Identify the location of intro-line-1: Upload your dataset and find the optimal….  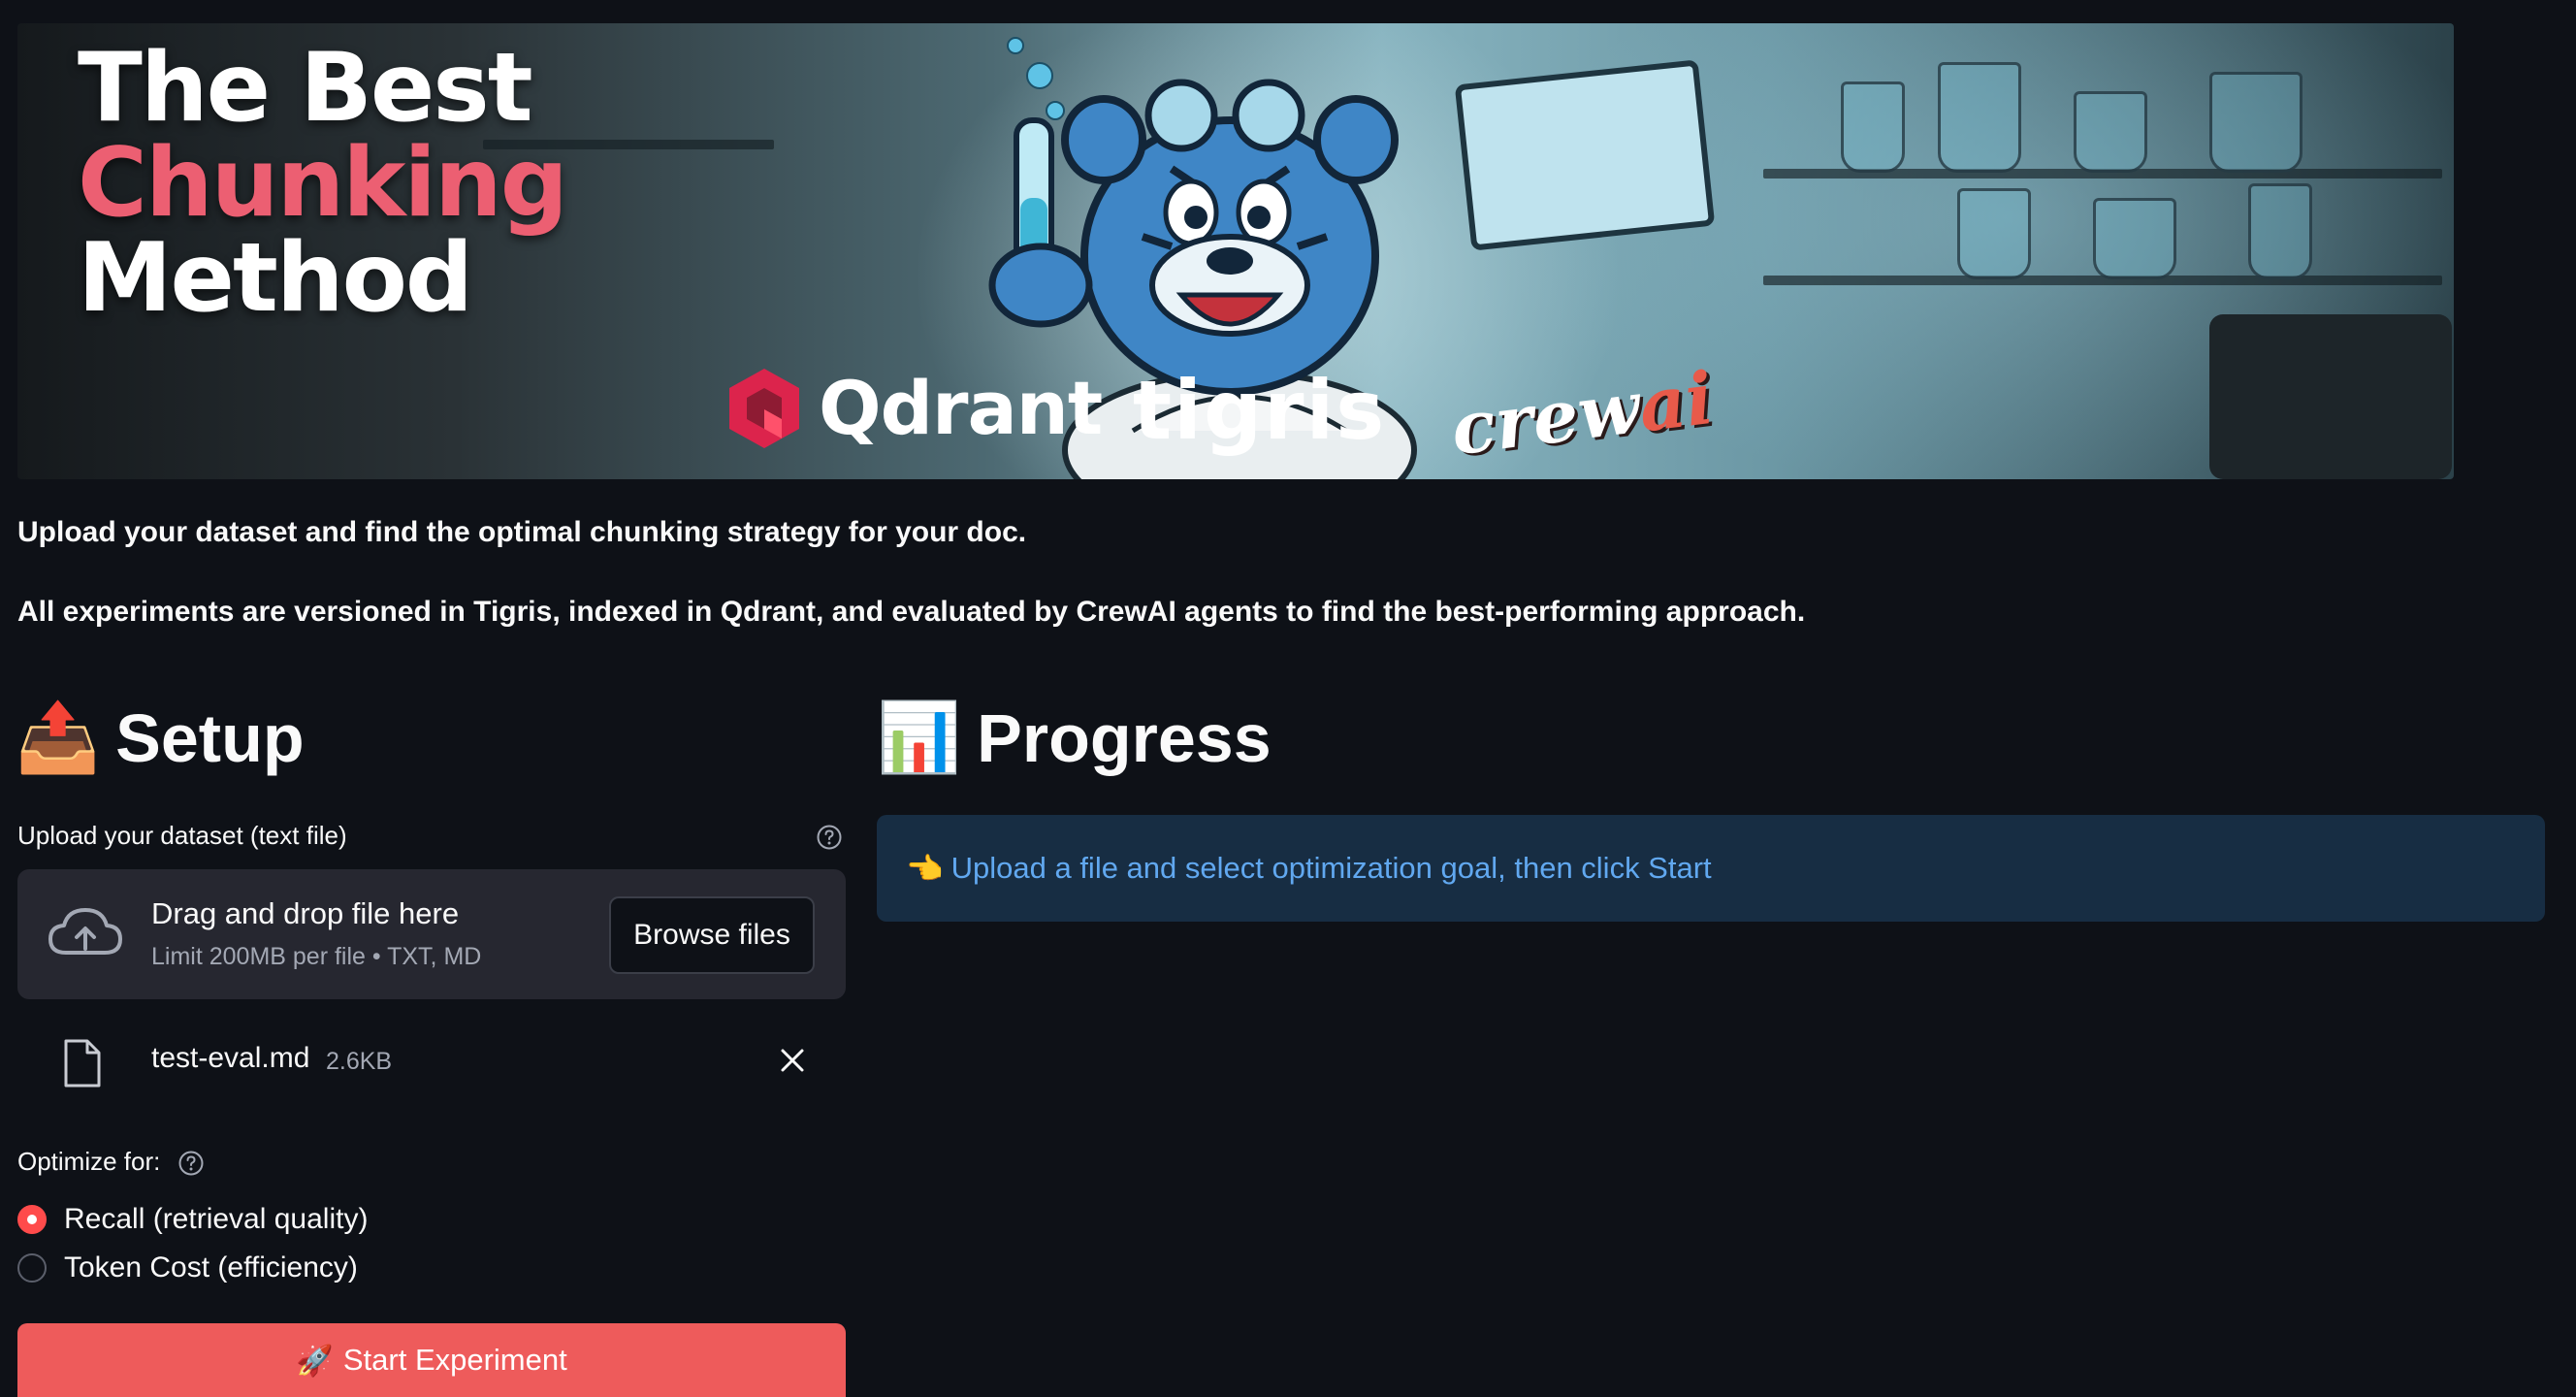
(522, 532).